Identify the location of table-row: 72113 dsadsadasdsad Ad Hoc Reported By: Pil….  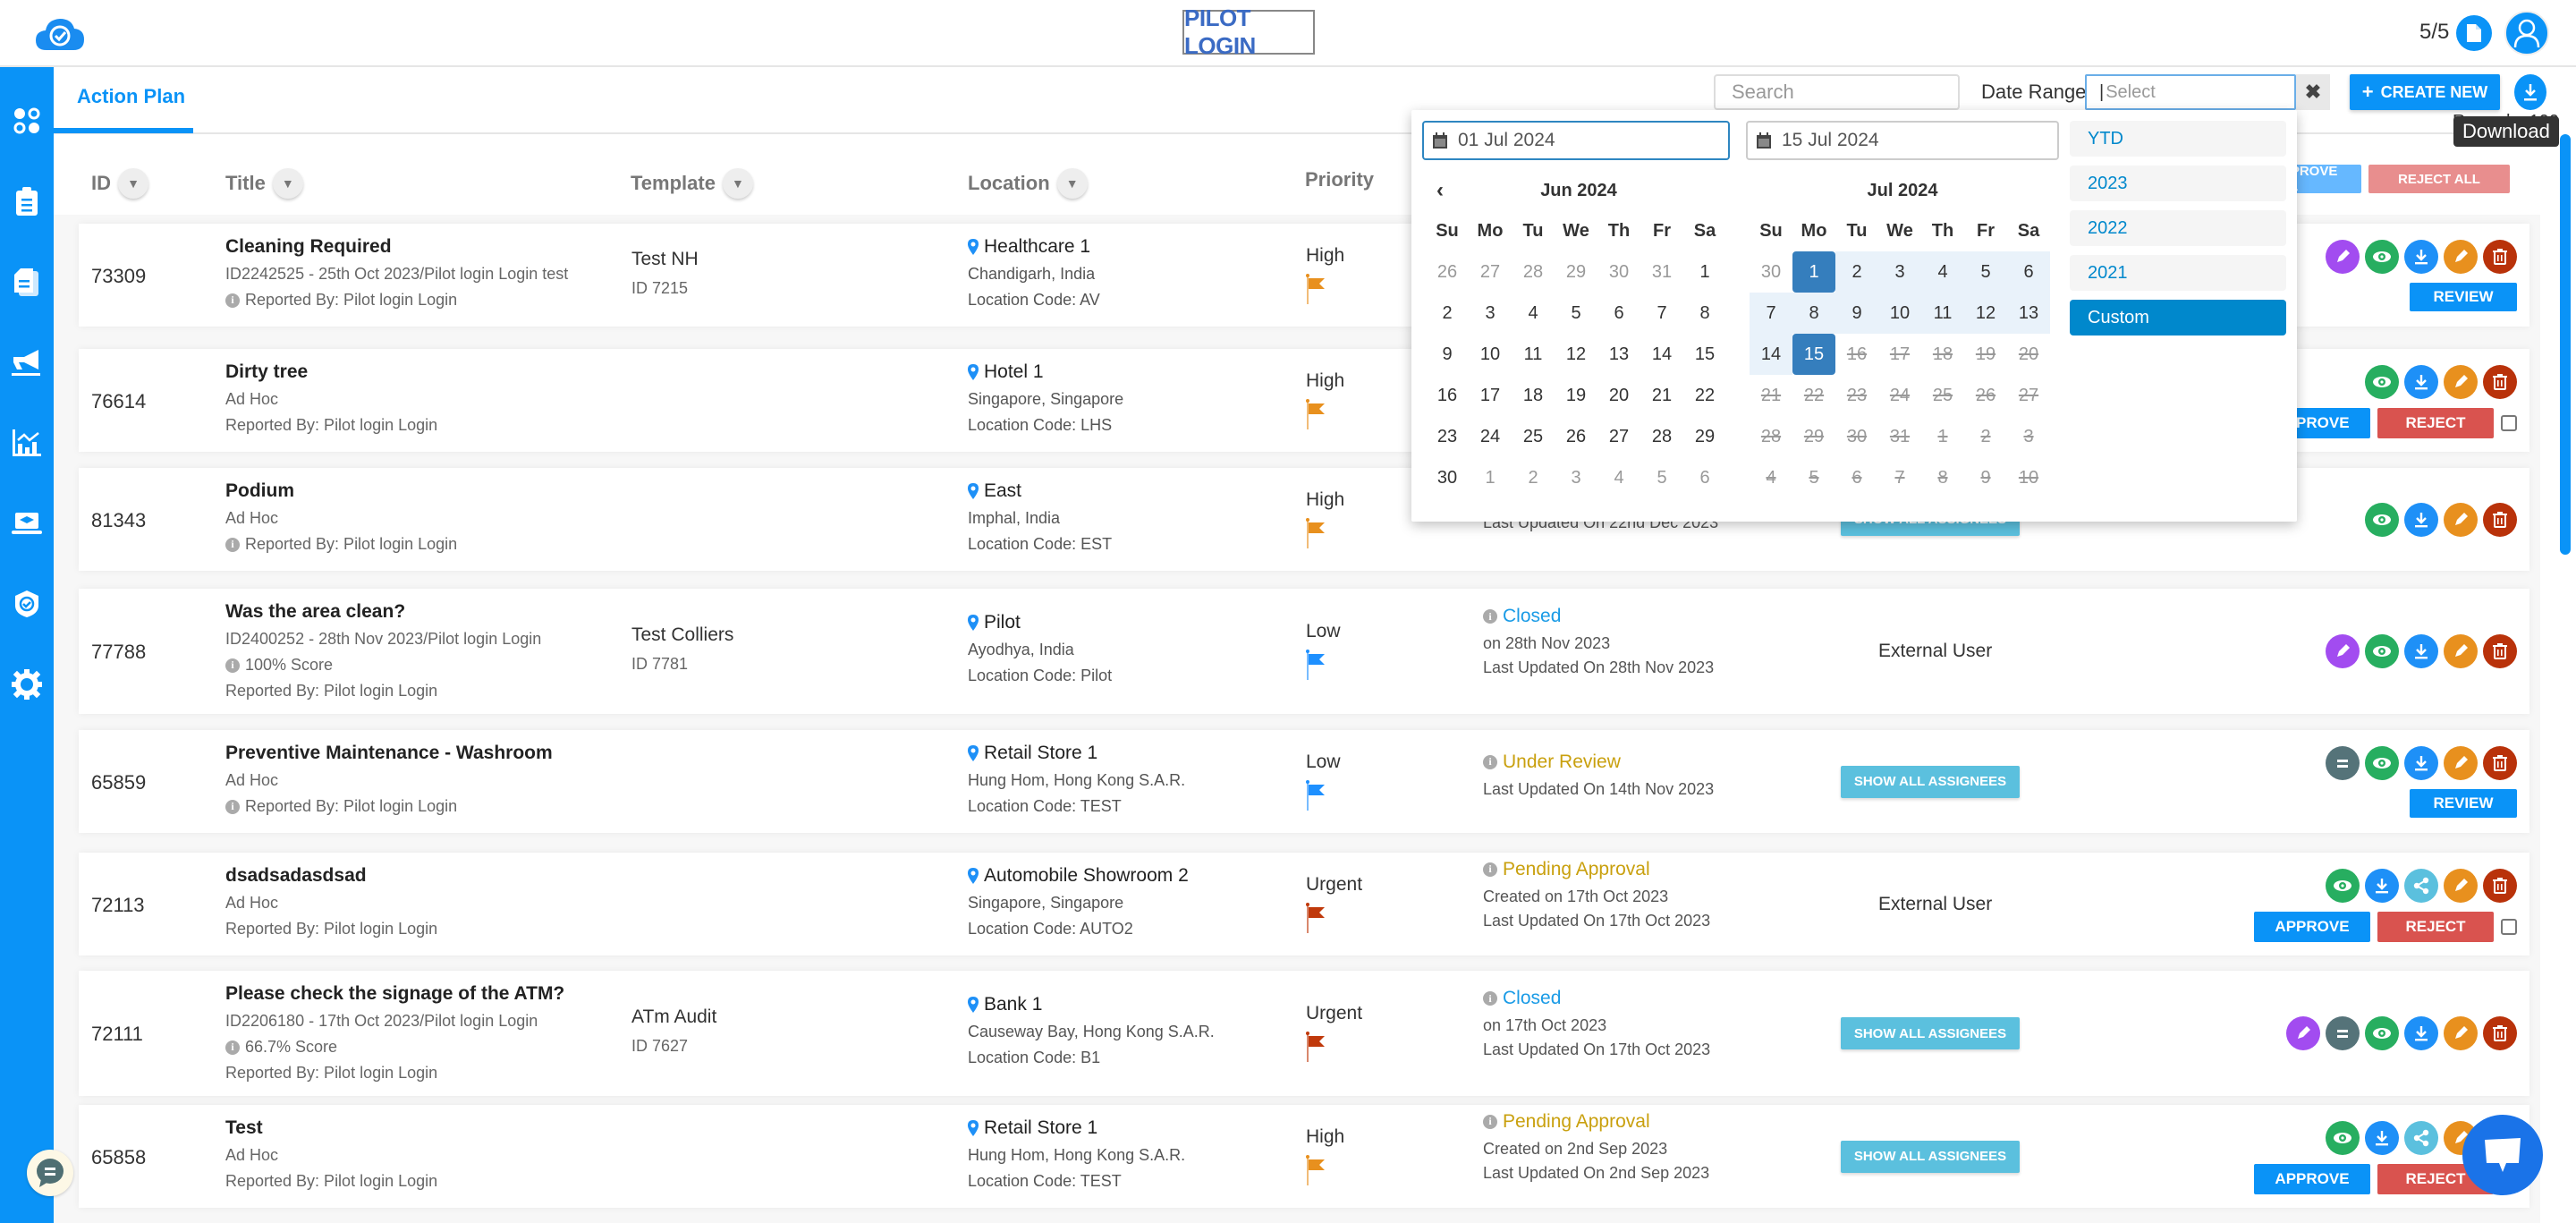
(1304, 904).